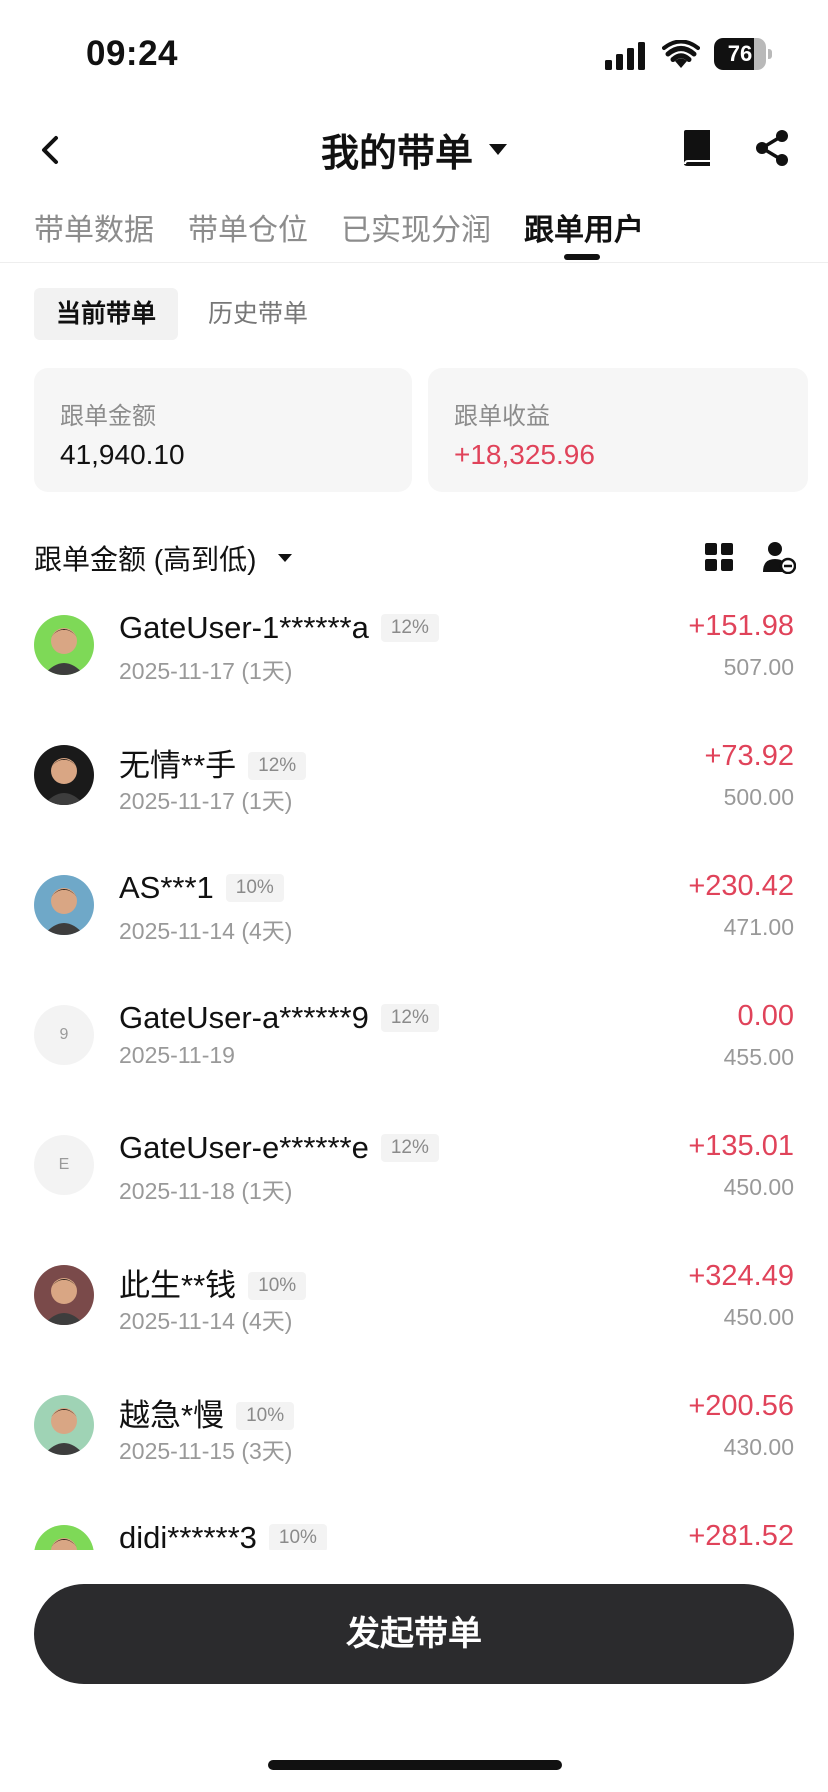 The height and width of the screenshot is (1792, 828). What do you see at coordinates (741, 1276) in the screenshot?
I see `user-profit: +324.49` at bounding box center [741, 1276].